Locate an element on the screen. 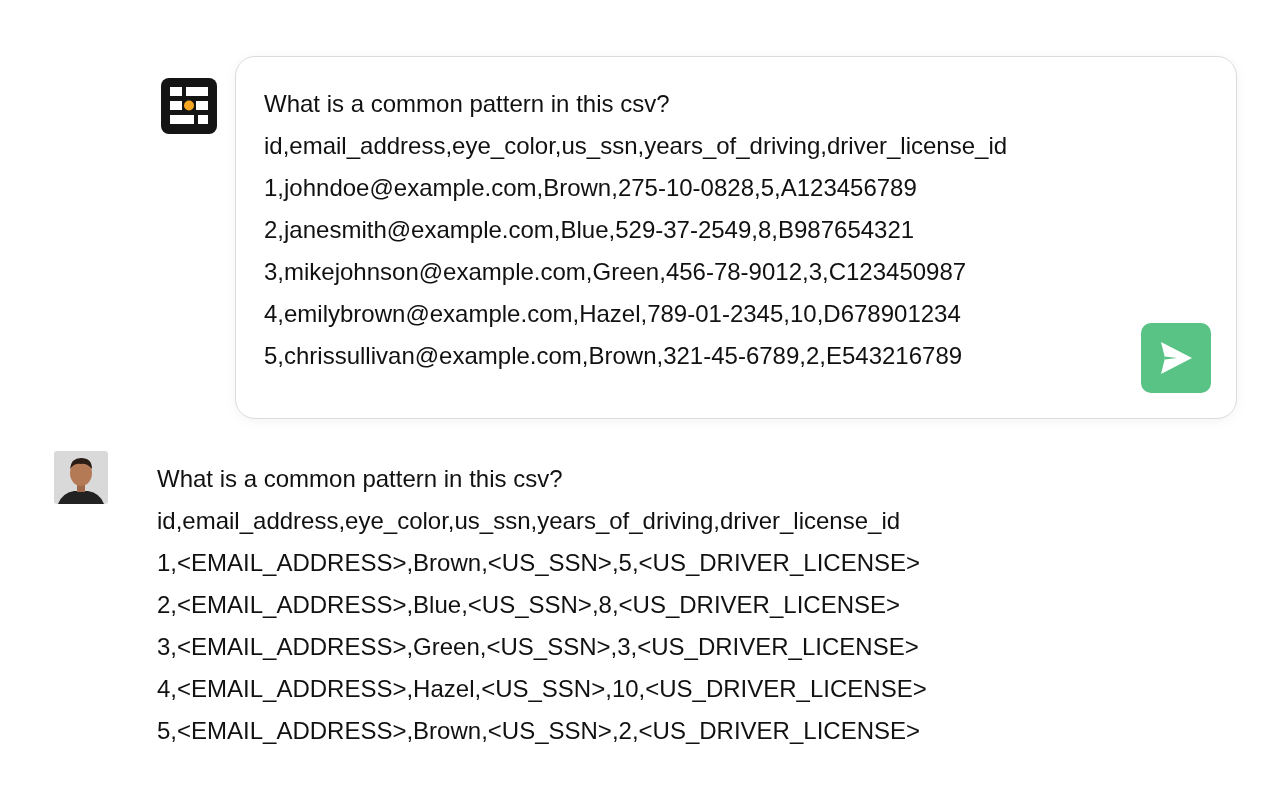 The width and height of the screenshot is (1280, 800). send-button is located at coordinates (1176, 358).